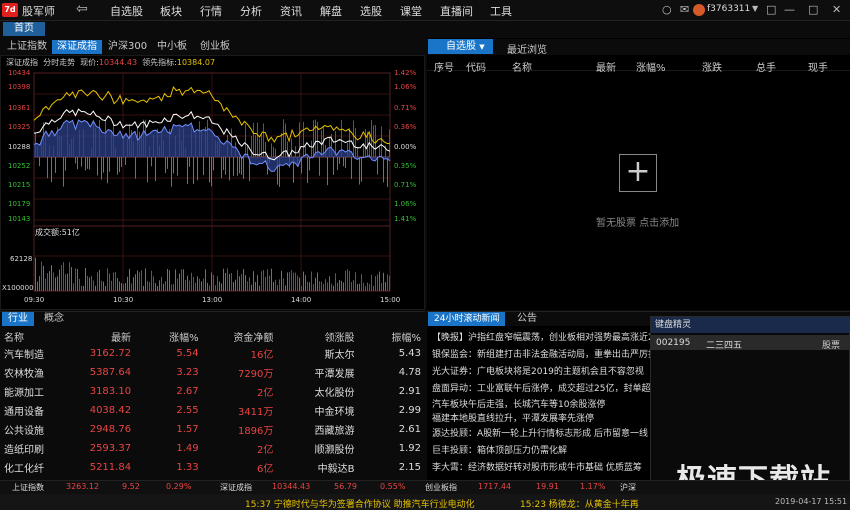 The image size is (850, 510). I want to click on sector-cell-change: 2.67, so click(187, 391).